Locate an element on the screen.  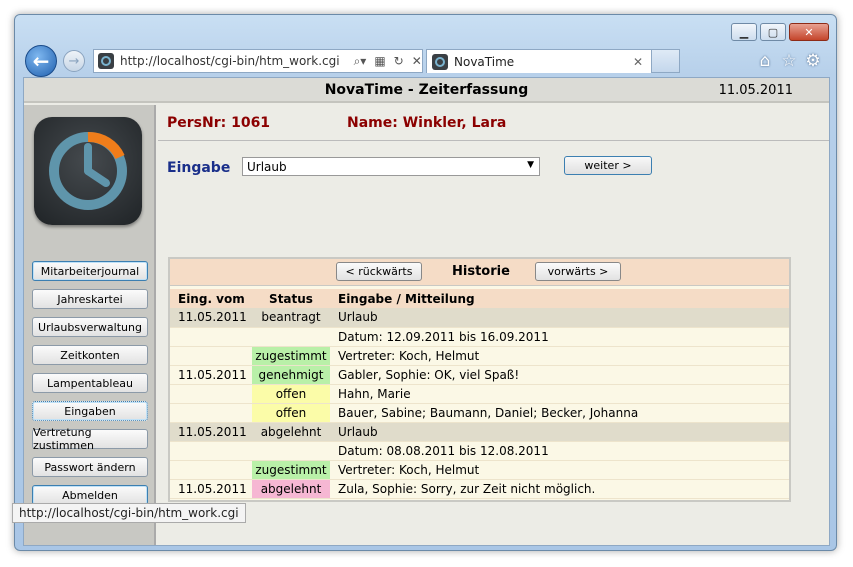
table-row: Datum: 08.08.2011 bis 12.08.2011 is located at coordinates (479, 451).